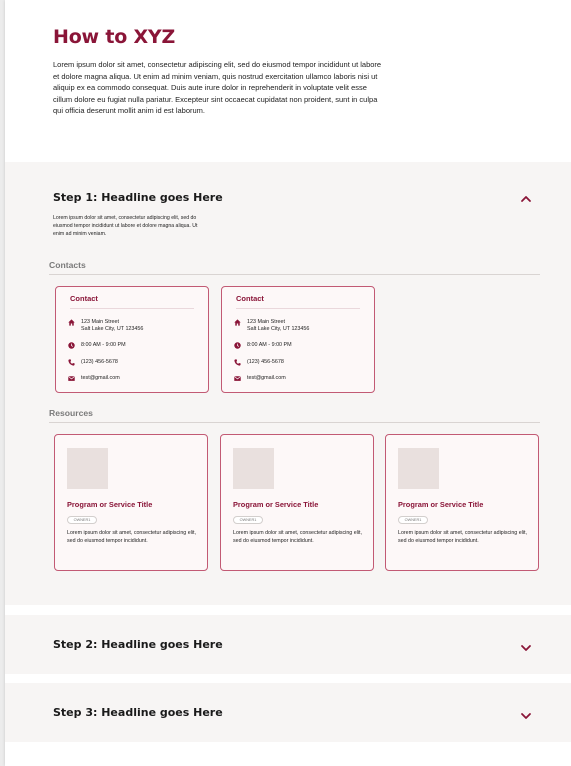 This screenshot has width=571, height=766. What do you see at coordinates (293, 201) in the screenshot?
I see `step-1-header: Step 1: Headline goes Here` at bounding box center [293, 201].